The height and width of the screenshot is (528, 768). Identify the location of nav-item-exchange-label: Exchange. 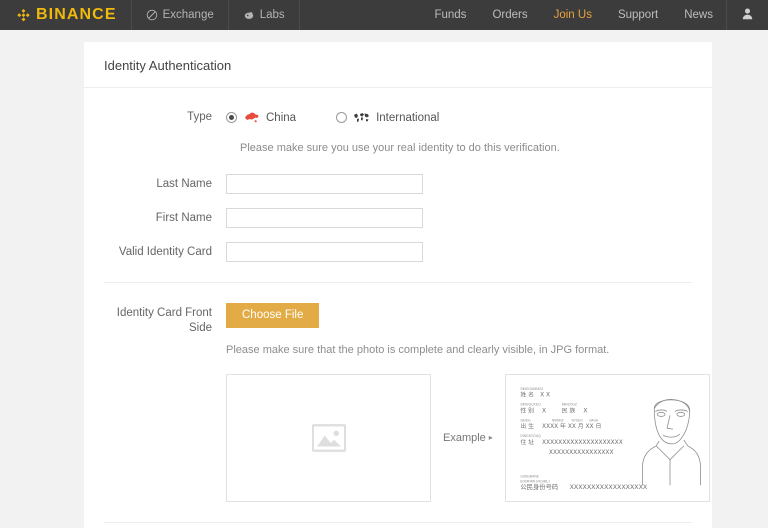
(188, 15).